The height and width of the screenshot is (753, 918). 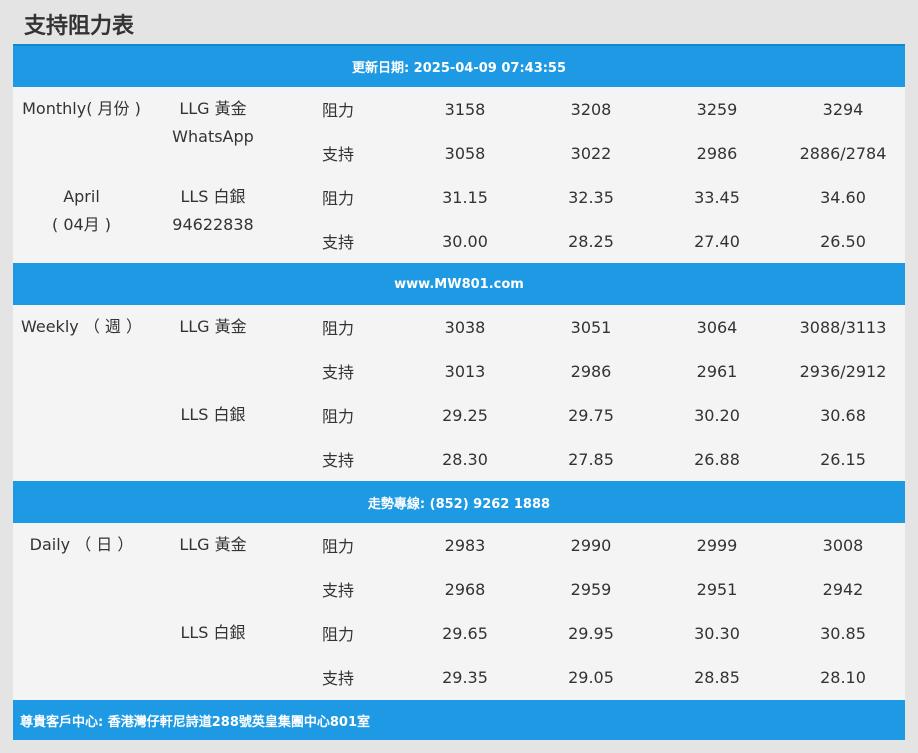 I want to click on page-title: 支持阻力表, so click(x=79, y=26).